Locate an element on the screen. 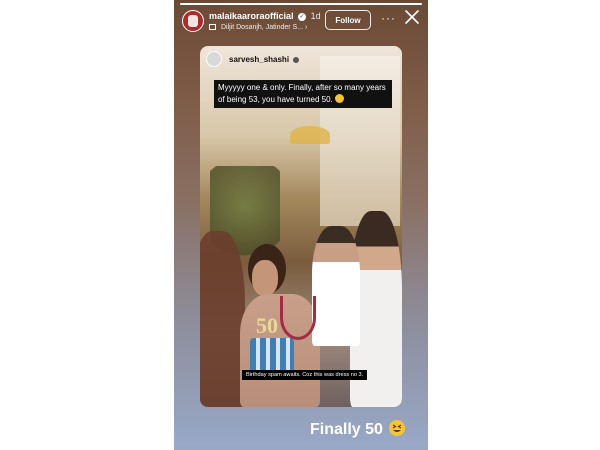 The width and height of the screenshot is (600, 450). story-timestamp: 1d is located at coordinates (315, 16).